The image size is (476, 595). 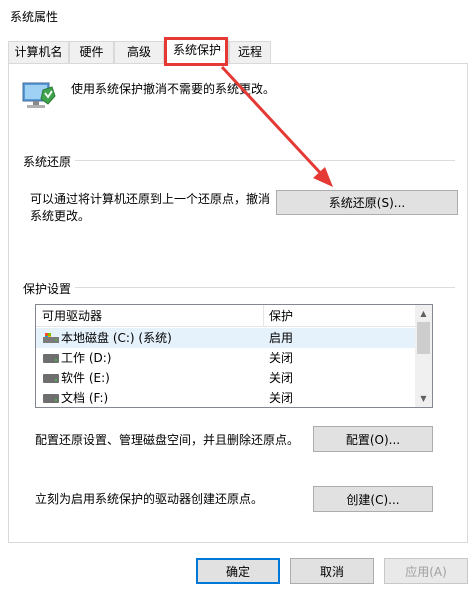 What do you see at coordinates (173, 89) in the screenshot?
I see `intro-text: 使用系统保护撤消不需要的系统更改。` at bounding box center [173, 89].